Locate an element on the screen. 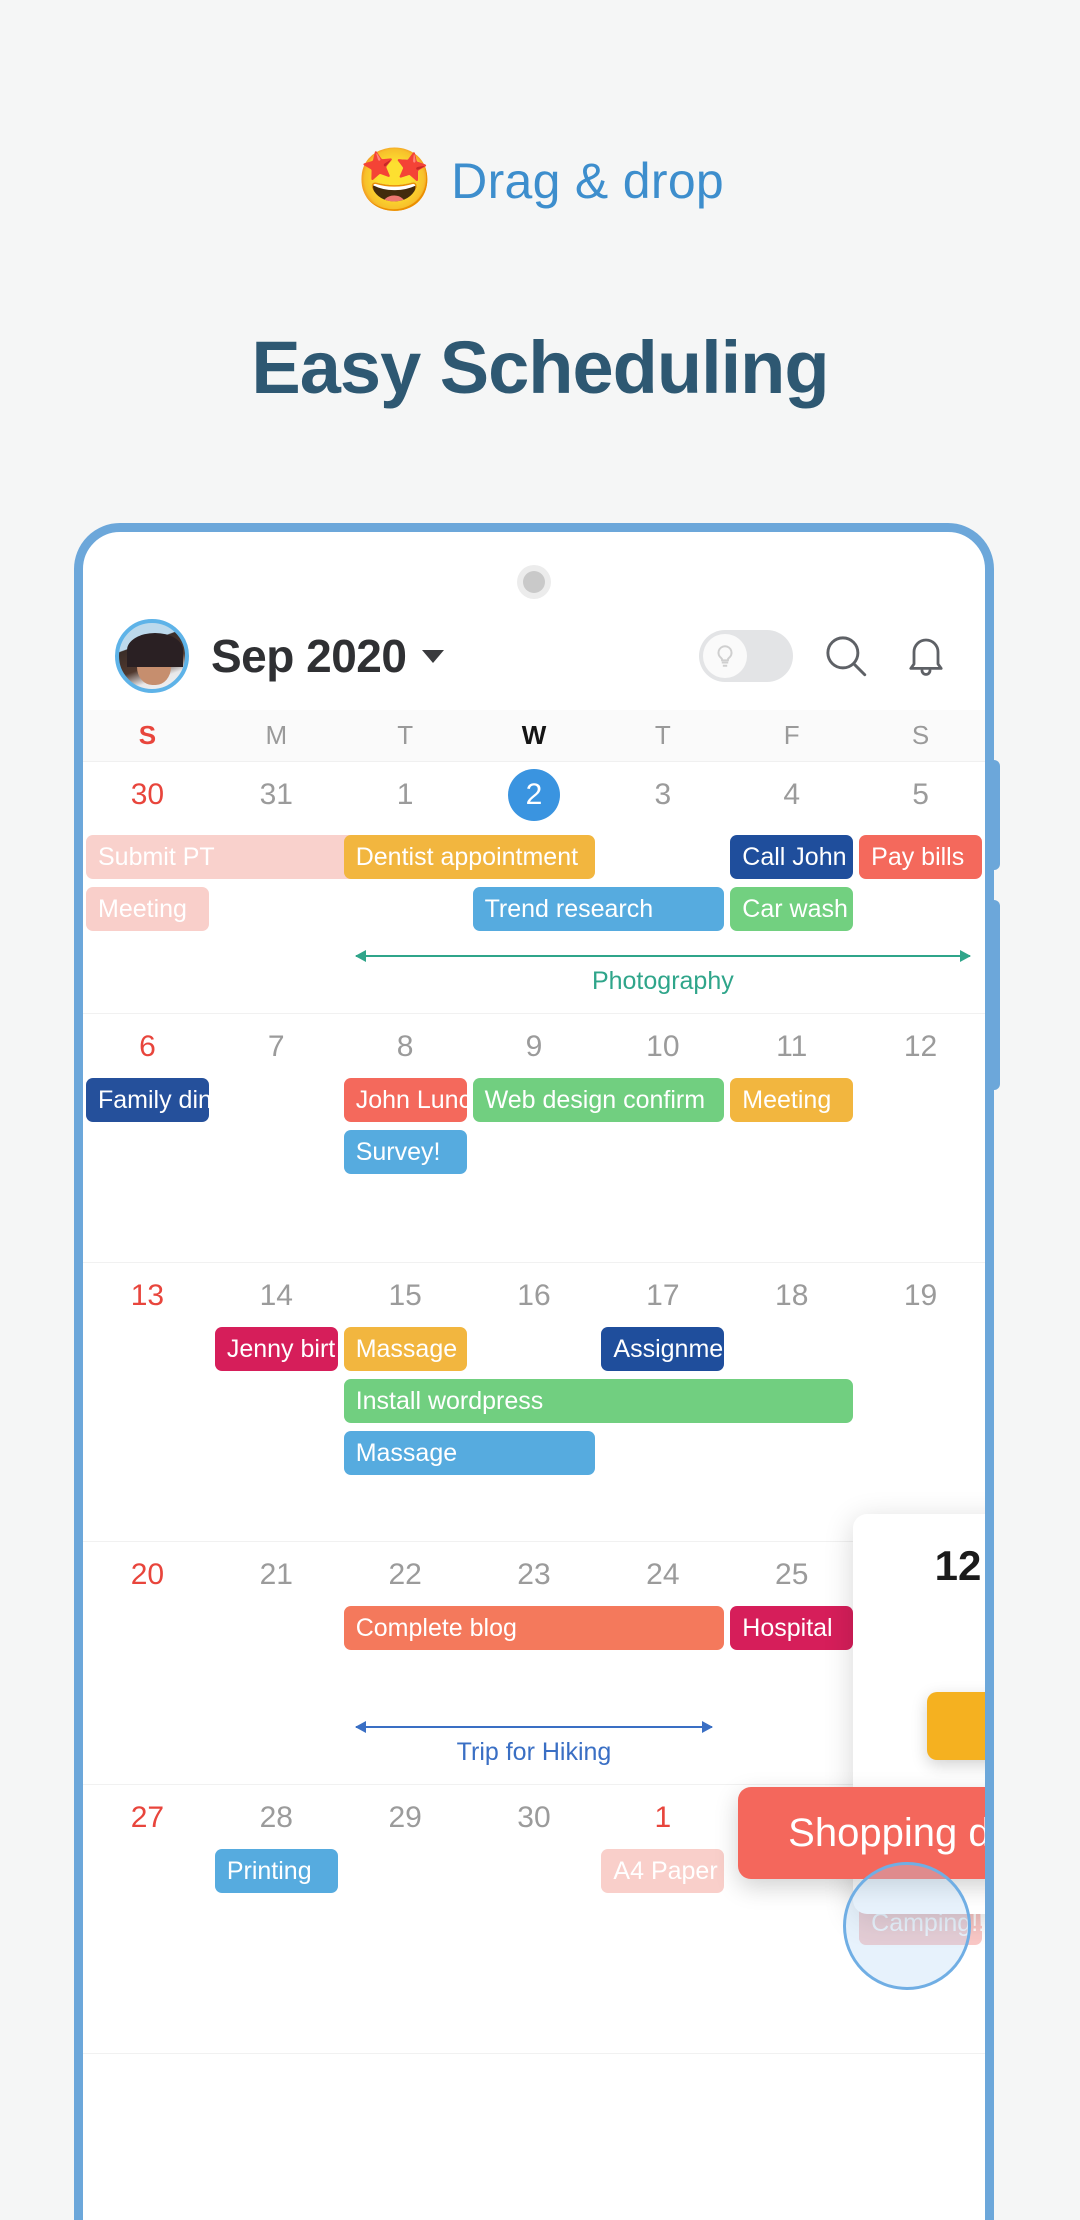 This screenshot has height=2220, width=1080. day-cell-6: 6 is located at coordinates (147, 1047).